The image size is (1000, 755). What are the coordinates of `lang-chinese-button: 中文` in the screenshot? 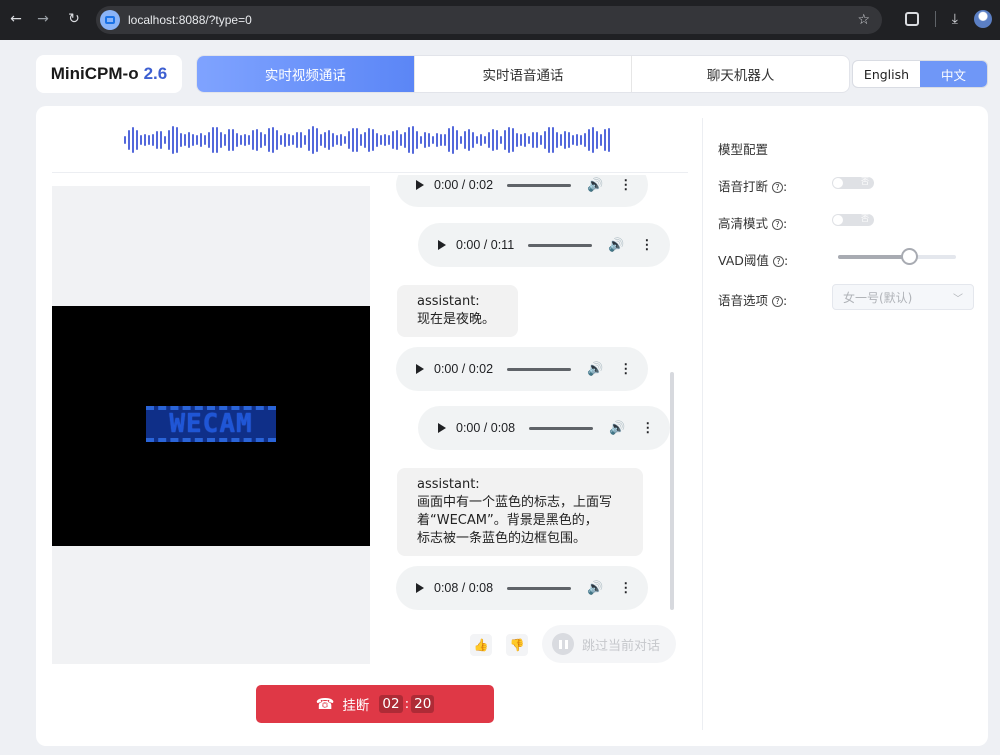 It's located at (953, 74).